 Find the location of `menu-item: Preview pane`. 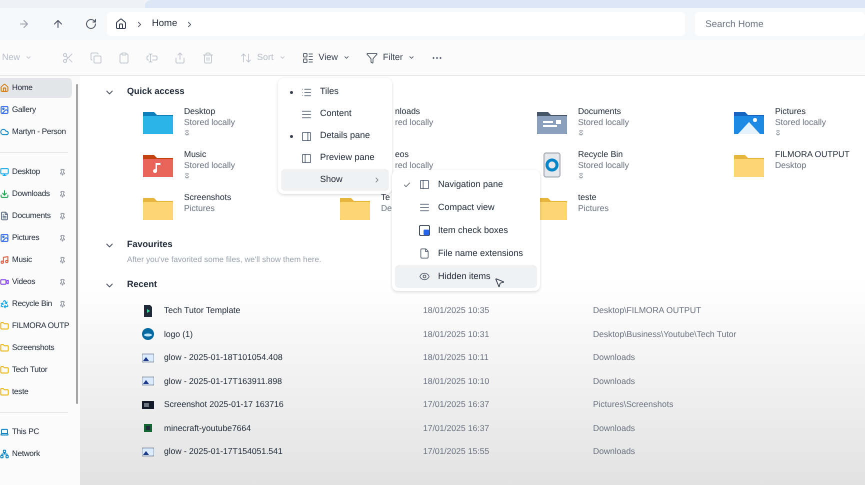

menu-item: Preview pane is located at coordinates (335, 158).